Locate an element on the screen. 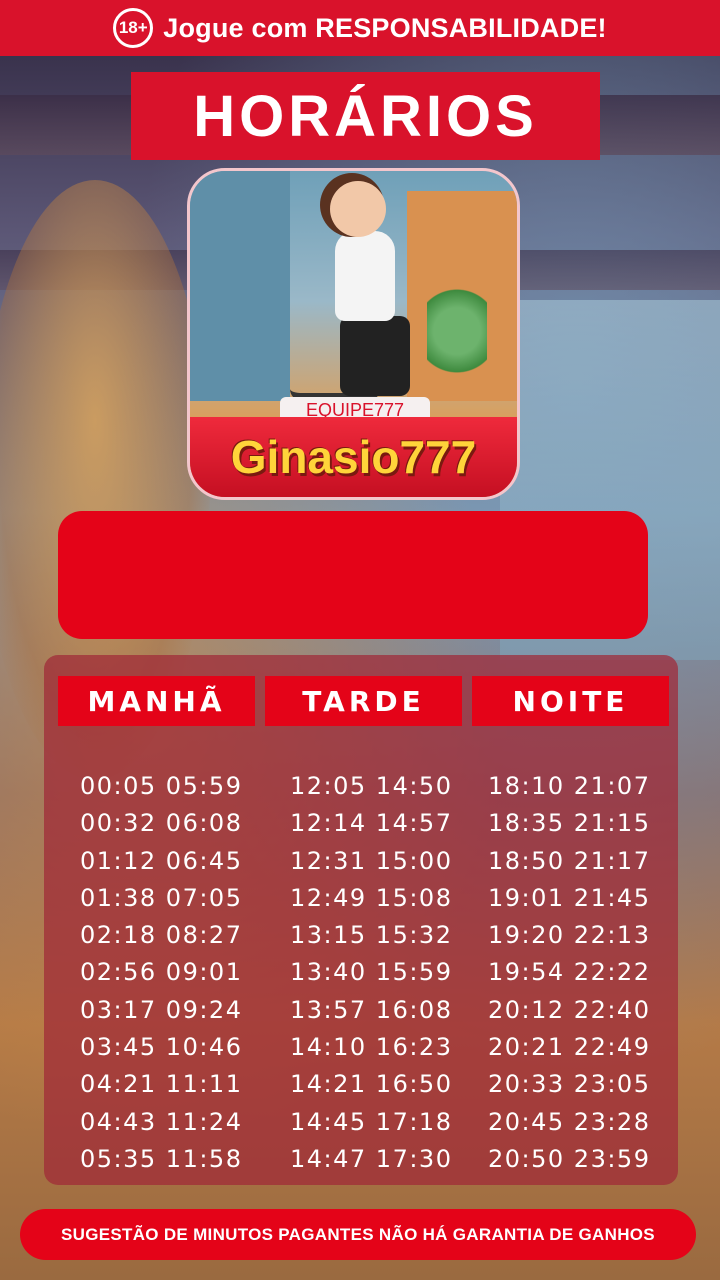  time-slot: 12:14 14:57 is located at coordinates (371, 823).